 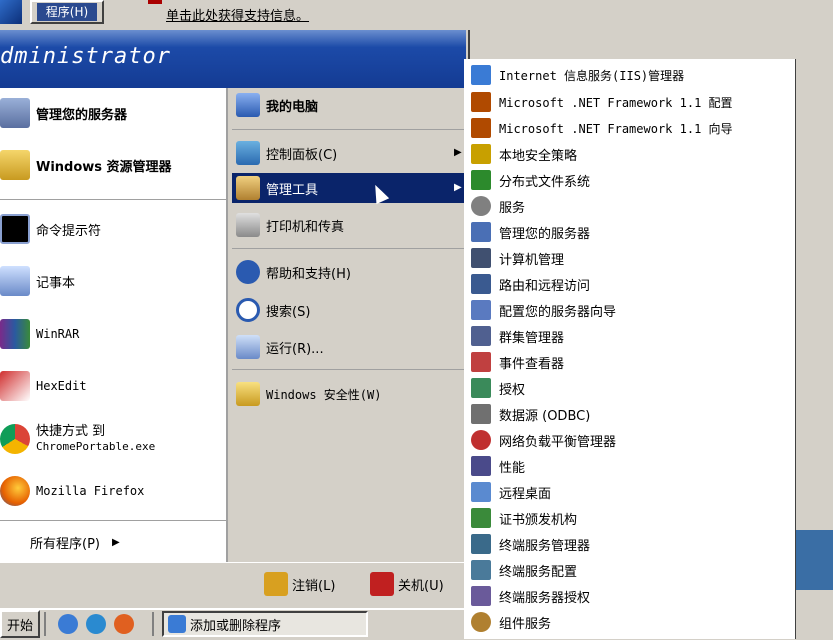 I want to click on terminal-config-icon, so click(x=481, y=570).